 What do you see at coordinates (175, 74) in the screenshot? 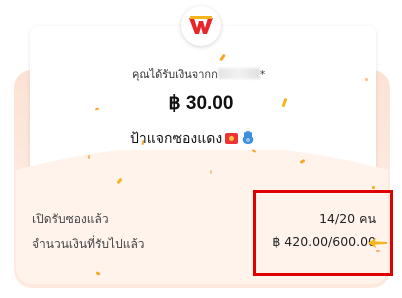
I see `sender-prefix: คุณได้รับเงินจากก` at bounding box center [175, 74].